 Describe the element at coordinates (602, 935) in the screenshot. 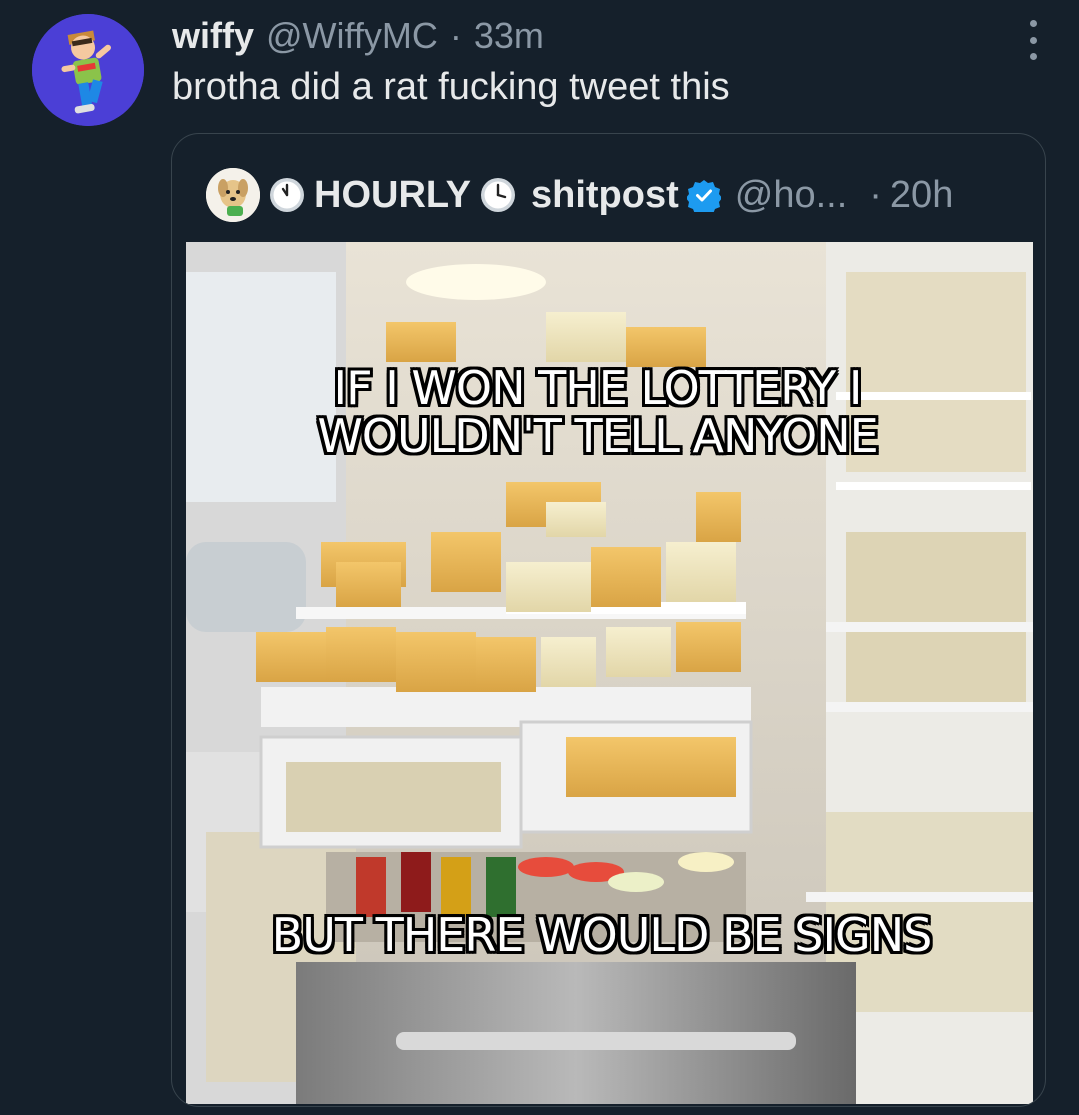

I see `caption-bottom: BUT THERE WOULD BE SIGNS` at that location.